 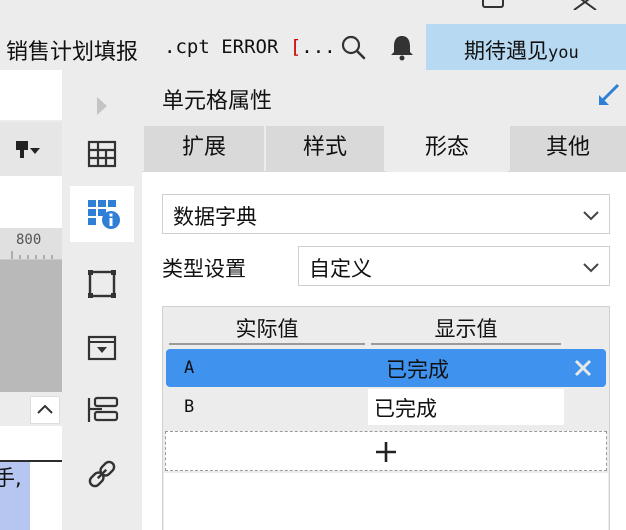 What do you see at coordinates (31, 95) in the screenshot?
I see `canvas-top-area` at bounding box center [31, 95].